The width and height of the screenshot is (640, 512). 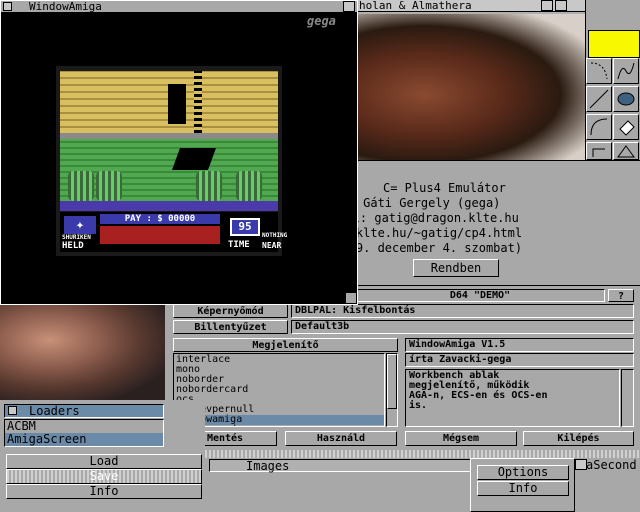 I want to click on loaders-panel: Loaders ACBM AmigaScreen Load Save Info, so click(x=102, y=456).